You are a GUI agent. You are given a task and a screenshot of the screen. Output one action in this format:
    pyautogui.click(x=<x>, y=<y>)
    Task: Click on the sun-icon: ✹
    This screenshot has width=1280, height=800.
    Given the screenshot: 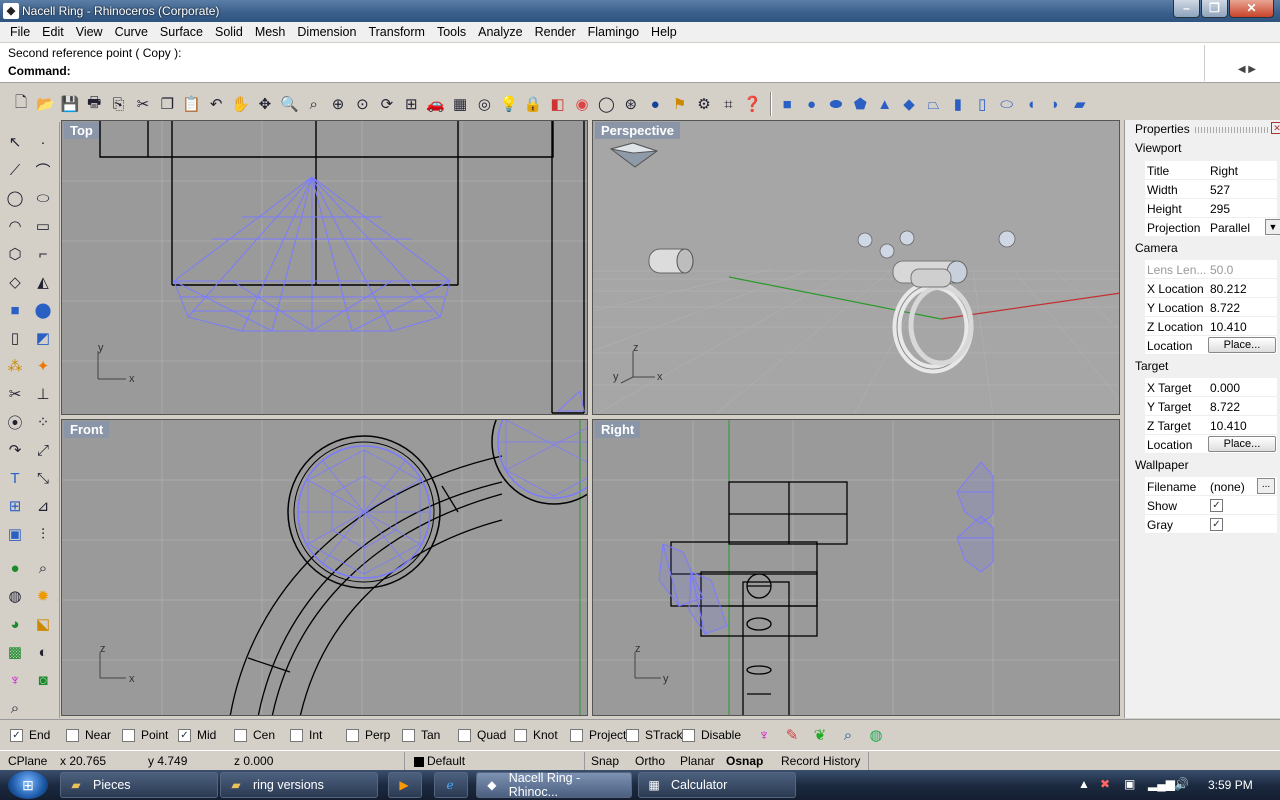 What is the action you would take?
    pyautogui.click(x=43, y=596)
    